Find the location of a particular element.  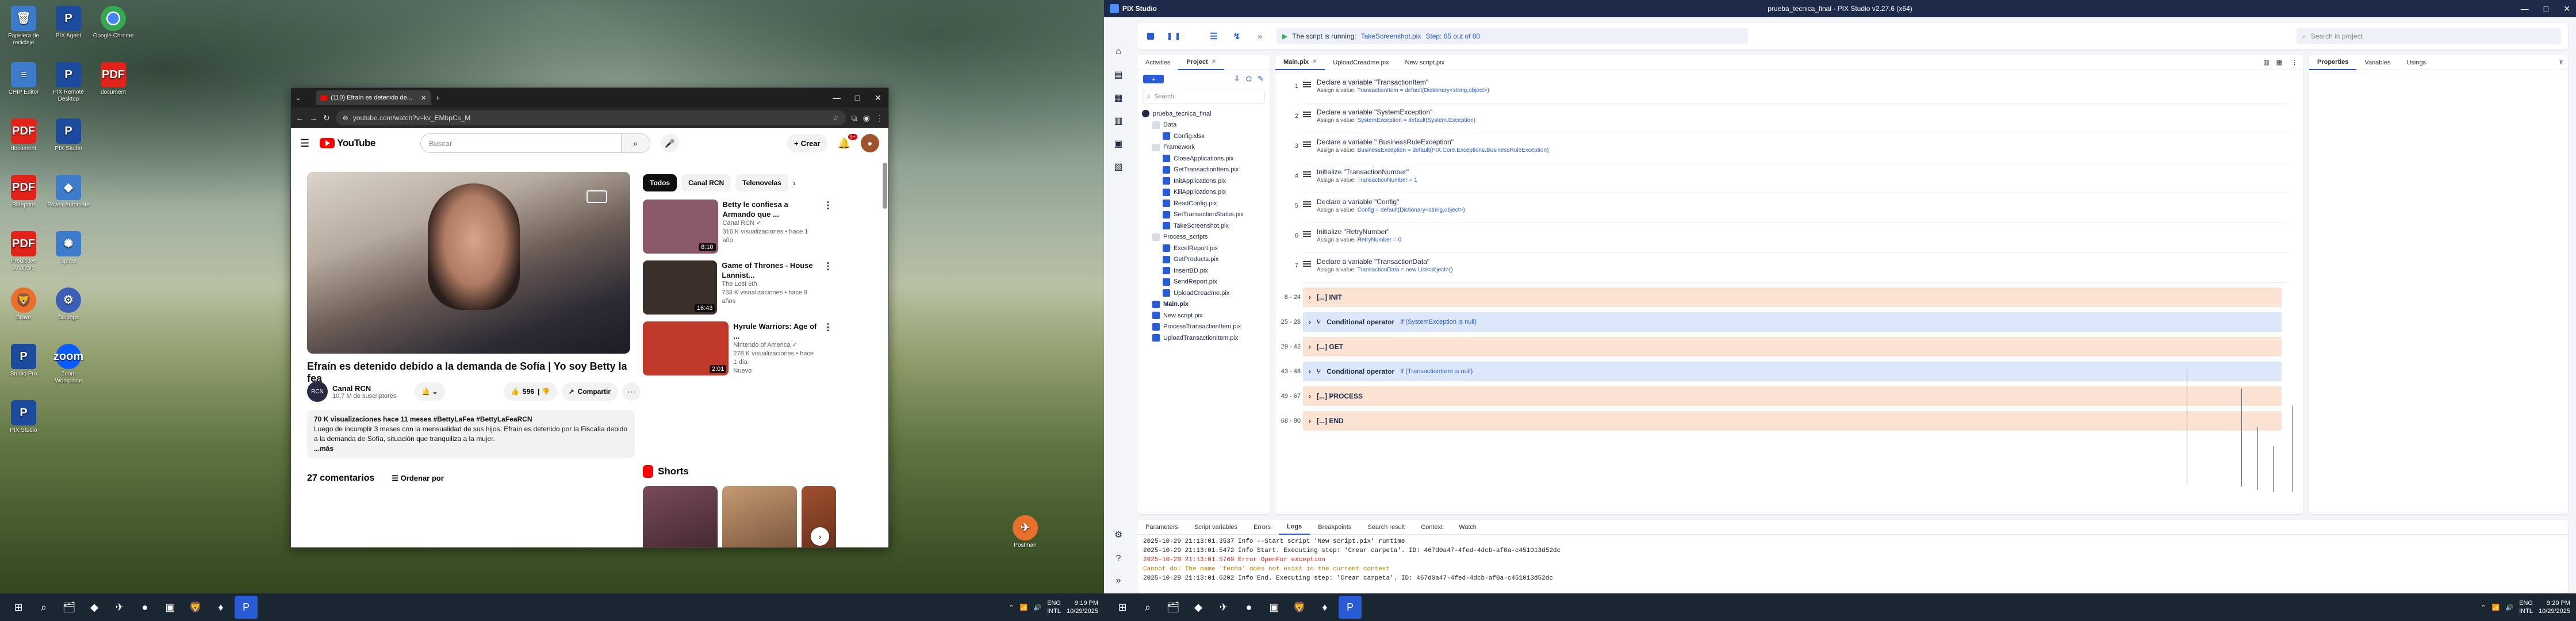

maximize-button: □ is located at coordinates (857, 98).